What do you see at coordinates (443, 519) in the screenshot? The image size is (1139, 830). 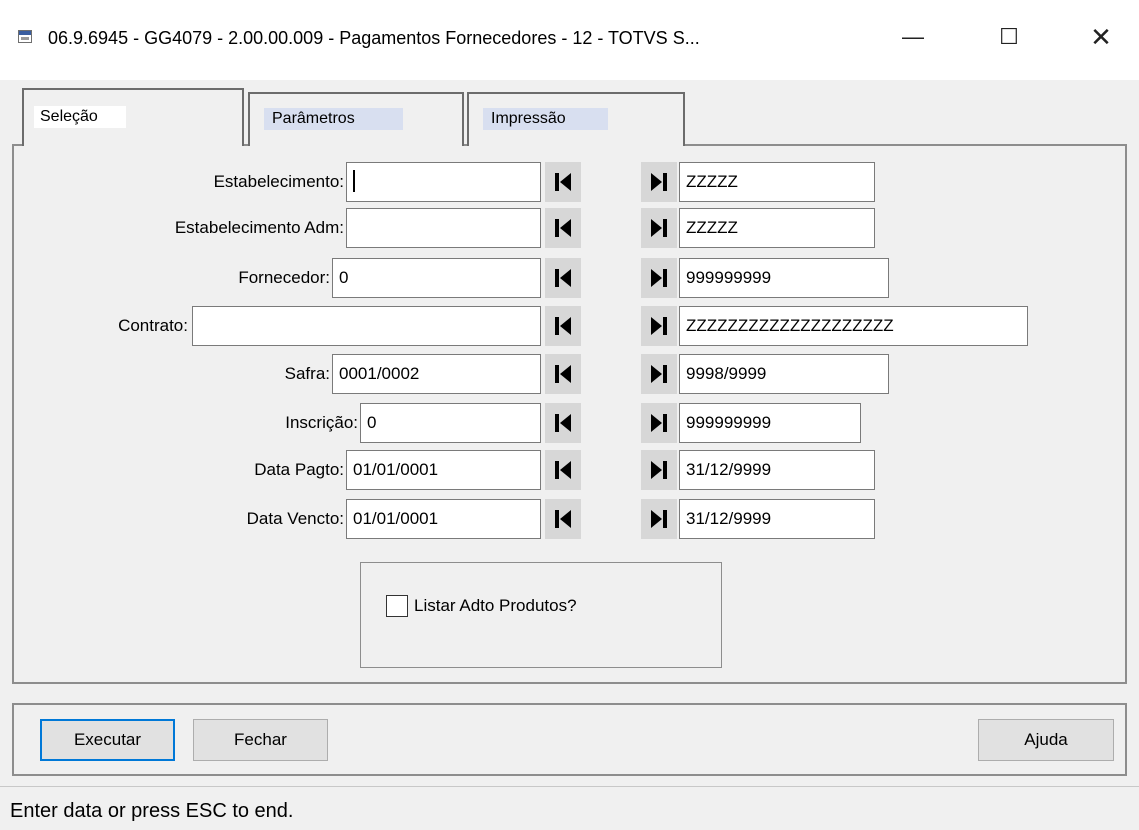 I see `data-vencto-from-input: 01/01/0001` at bounding box center [443, 519].